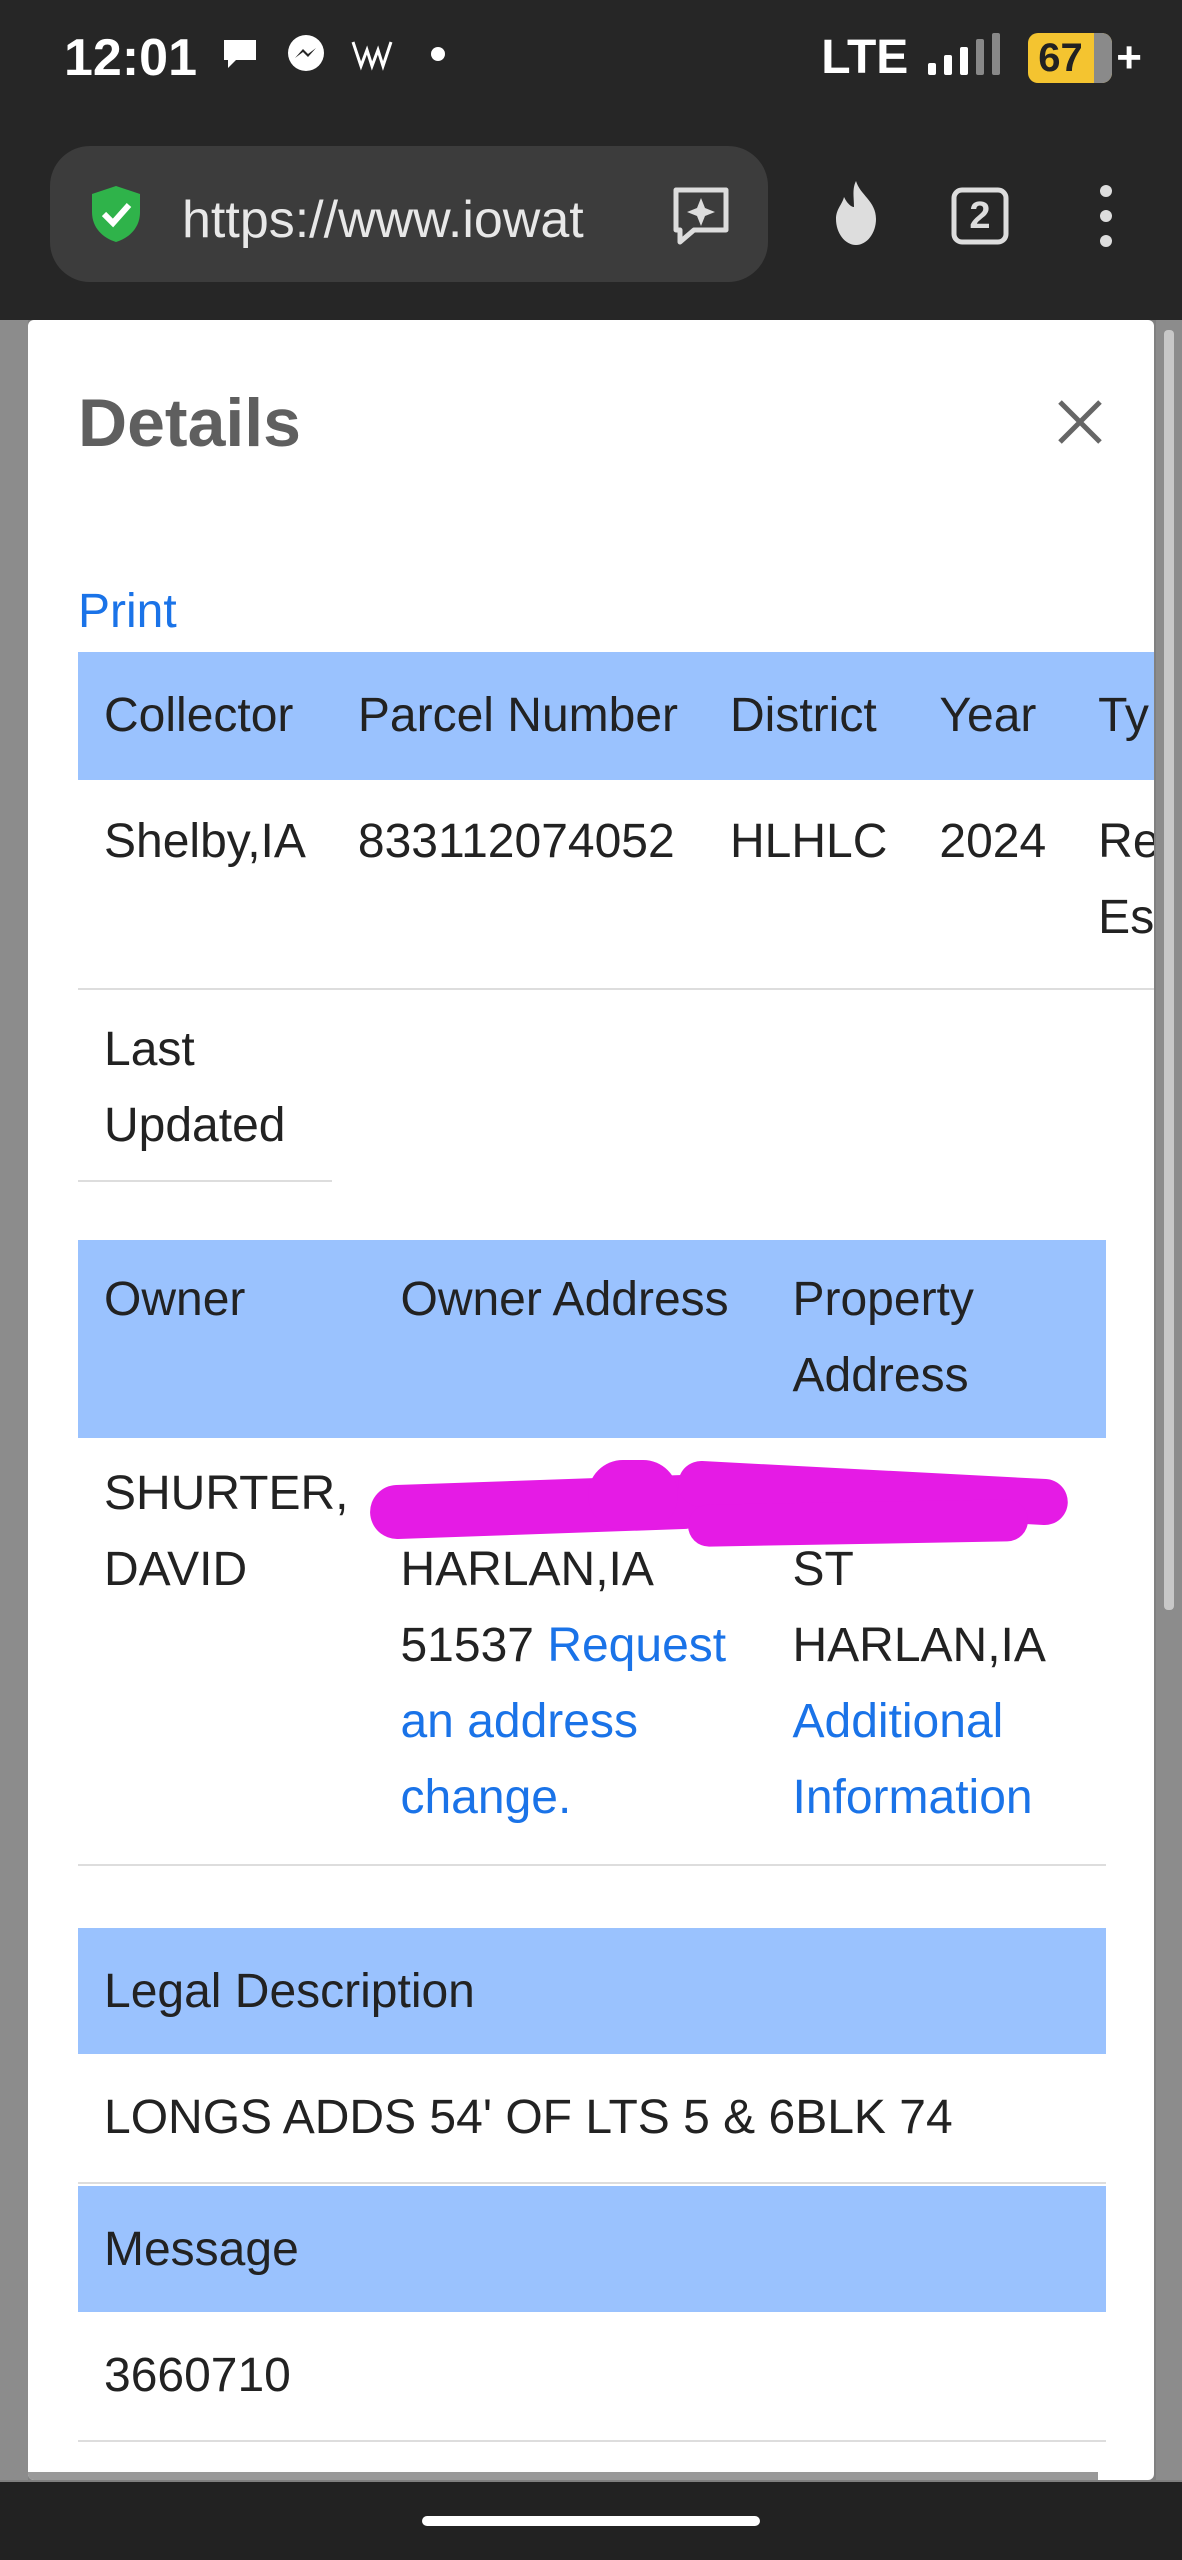  What do you see at coordinates (527, 1569) in the screenshot?
I see `owner-city: HARLAN,IA` at bounding box center [527, 1569].